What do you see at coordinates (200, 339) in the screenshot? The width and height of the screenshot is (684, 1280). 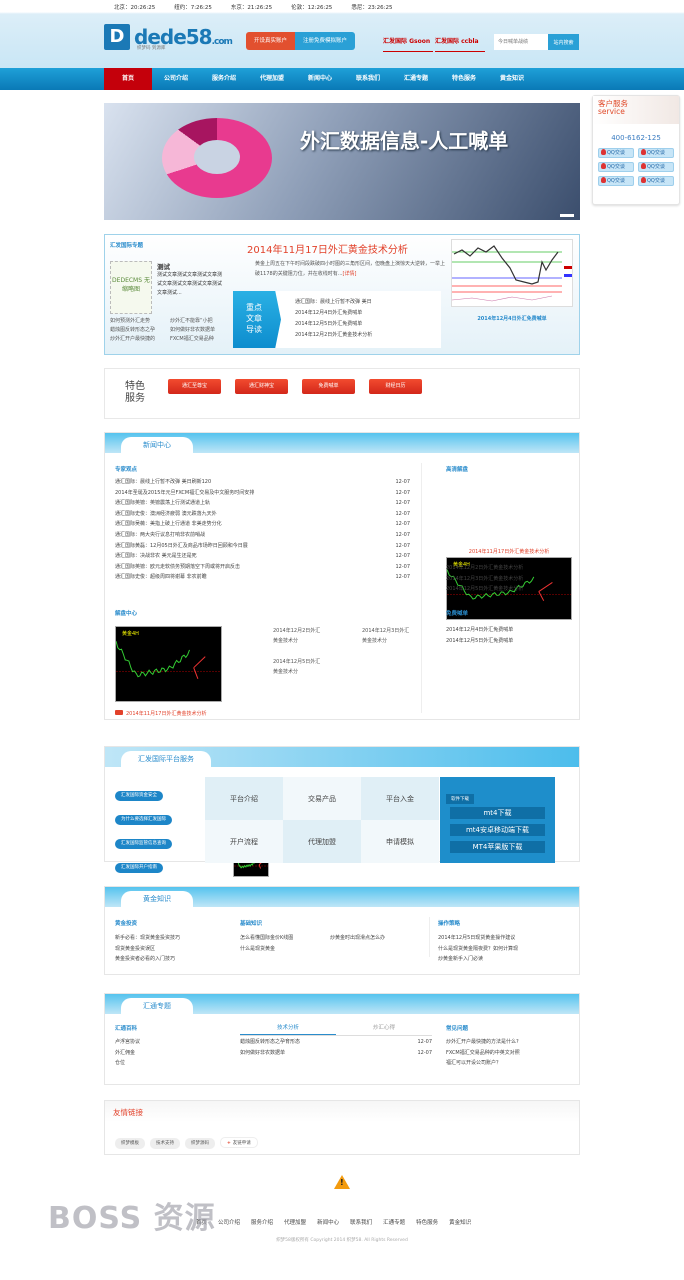 I see `topic-link: FXCM福汇交易品种` at bounding box center [200, 339].